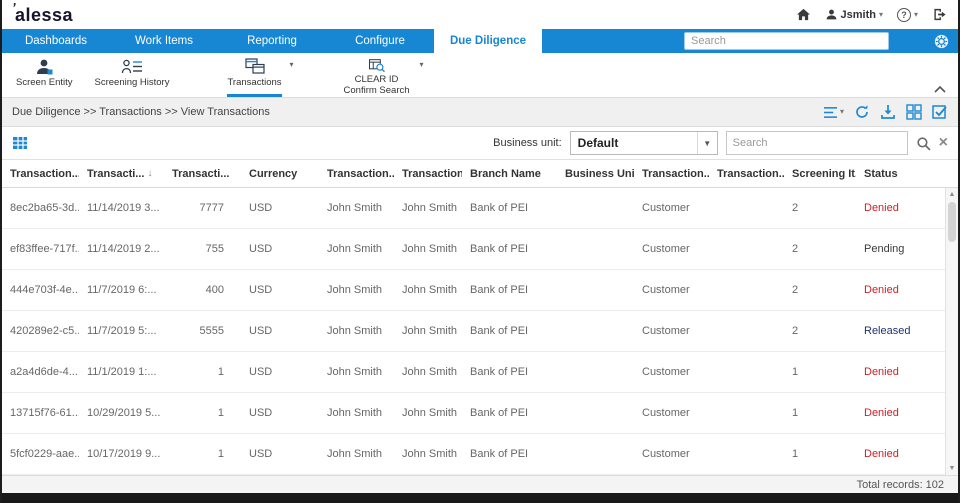  I want to click on clear-search-icon: ×, so click(943, 143).